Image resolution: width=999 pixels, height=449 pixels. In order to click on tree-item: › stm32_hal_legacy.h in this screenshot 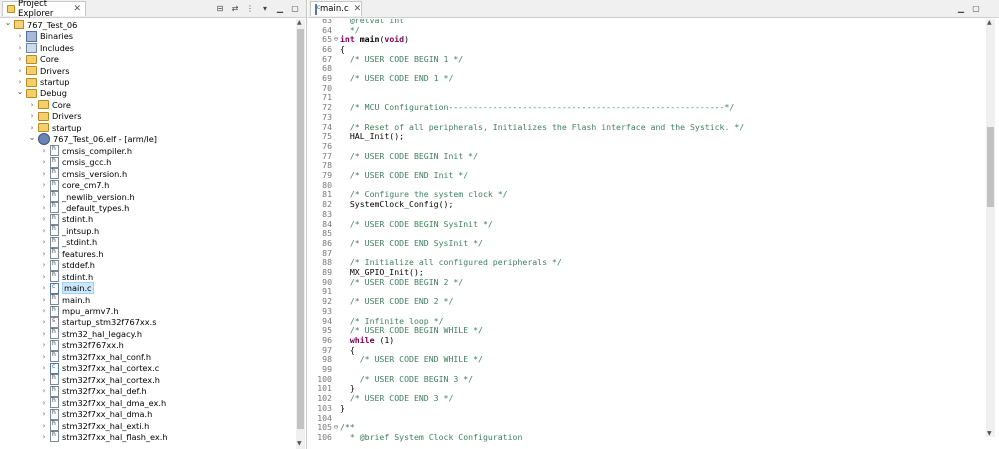, I will do `click(91, 334)`.